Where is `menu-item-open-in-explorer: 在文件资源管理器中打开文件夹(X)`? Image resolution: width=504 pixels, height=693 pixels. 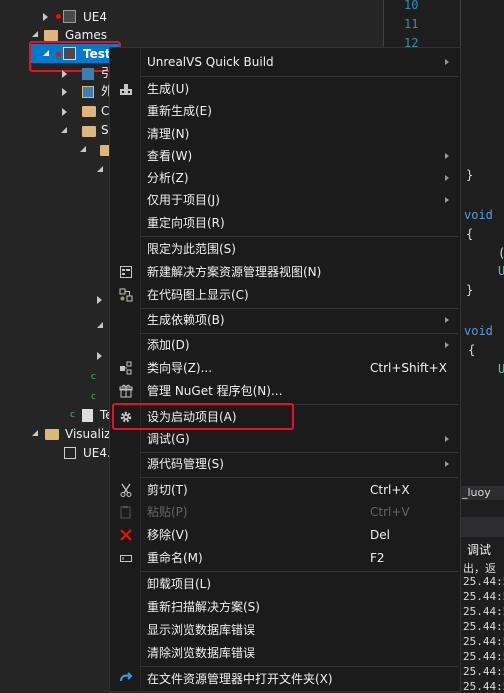 menu-item-open-in-explorer: 在文件资源管理器中打开文件夹(X) is located at coordinates (285, 679).